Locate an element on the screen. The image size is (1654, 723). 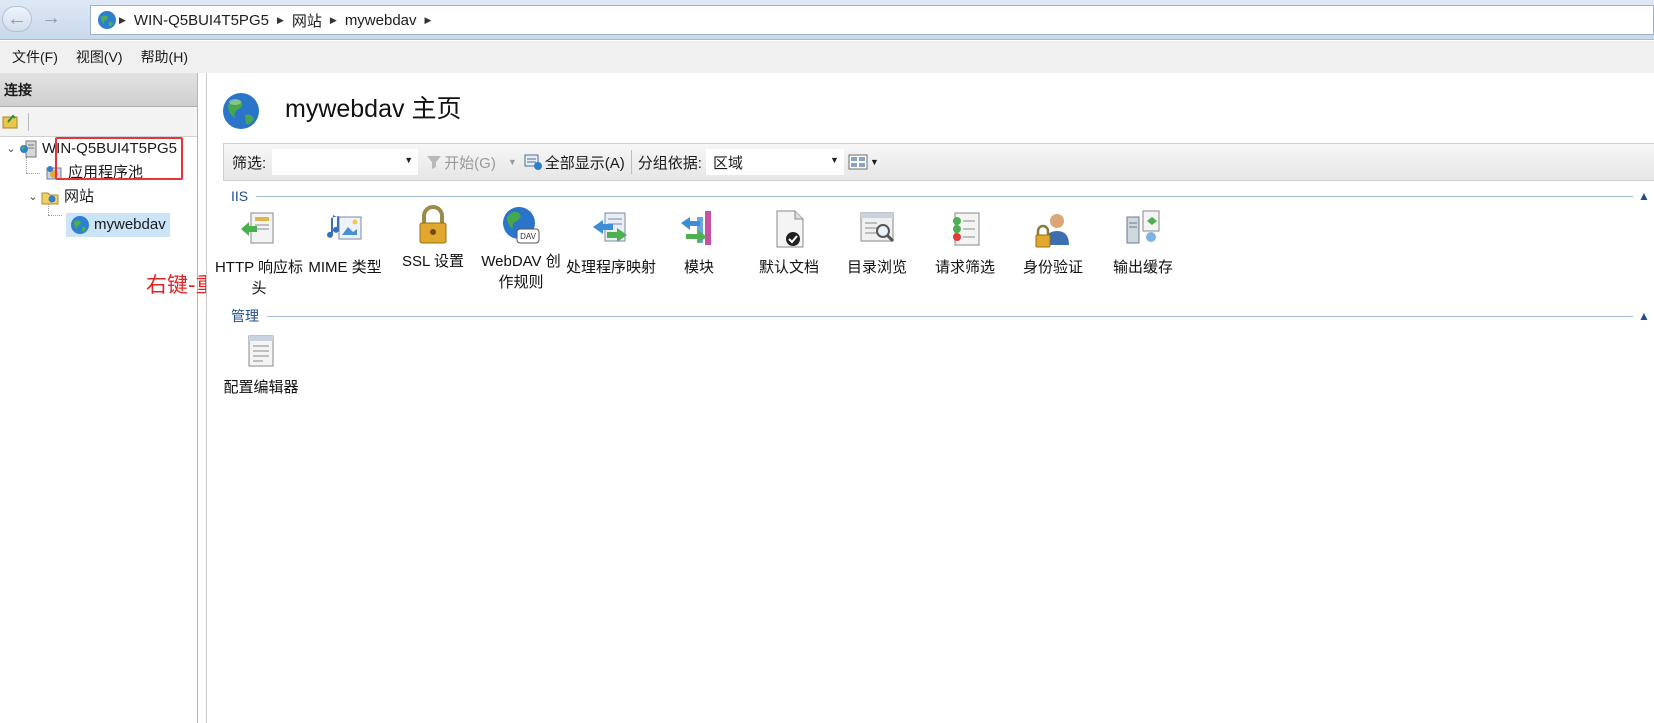
feature-authentication: 身份验证 is located at coordinates (1053, 243).